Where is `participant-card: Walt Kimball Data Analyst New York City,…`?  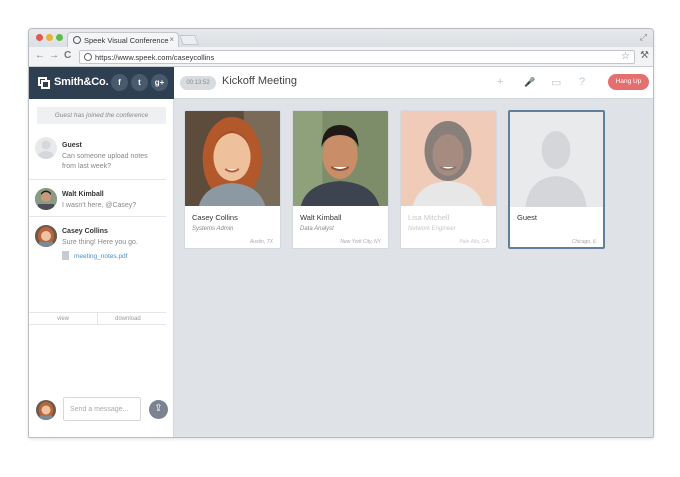 participant-card: Walt Kimball Data Analyst New York City,… is located at coordinates (340, 179).